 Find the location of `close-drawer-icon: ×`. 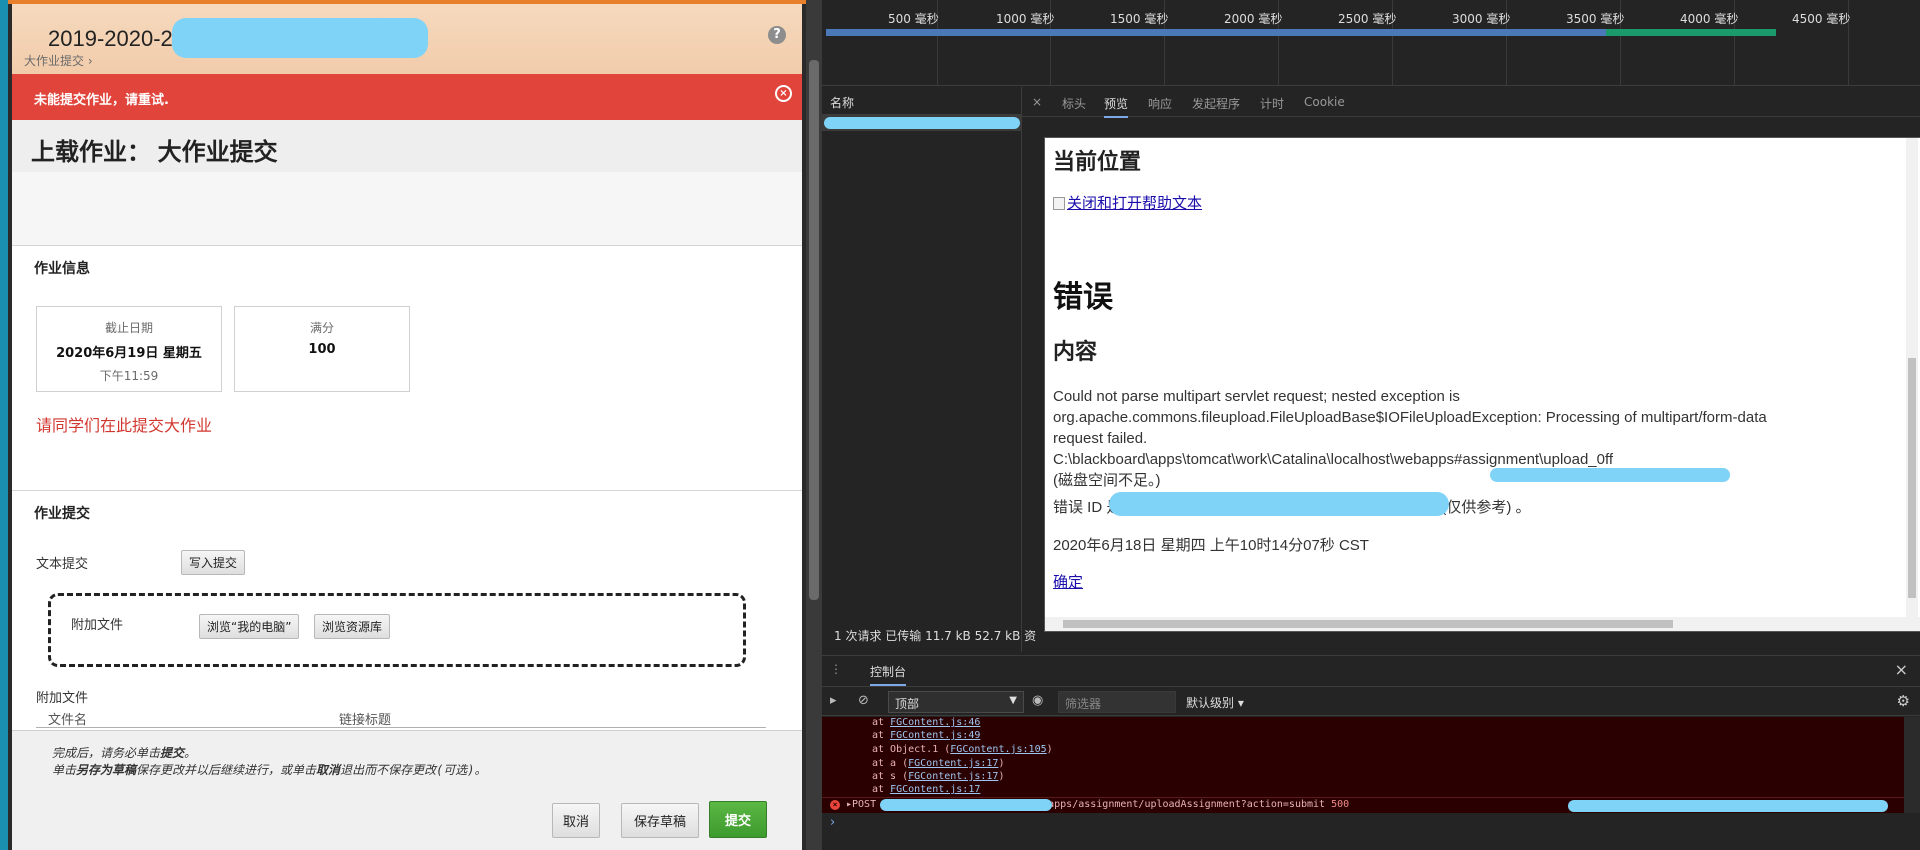

close-drawer-icon: × is located at coordinates (1901, 669).